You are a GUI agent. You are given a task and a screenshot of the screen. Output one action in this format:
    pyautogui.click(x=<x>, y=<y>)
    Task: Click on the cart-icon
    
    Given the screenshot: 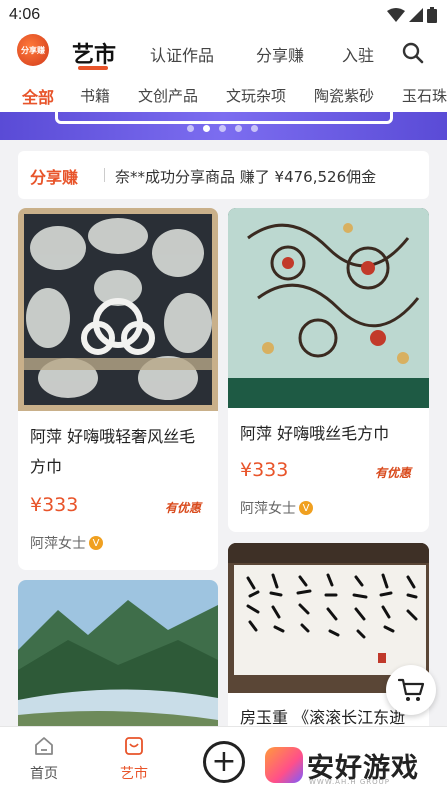 What is the action you would take?
    pyautogui.click(x=411, y=689)
    